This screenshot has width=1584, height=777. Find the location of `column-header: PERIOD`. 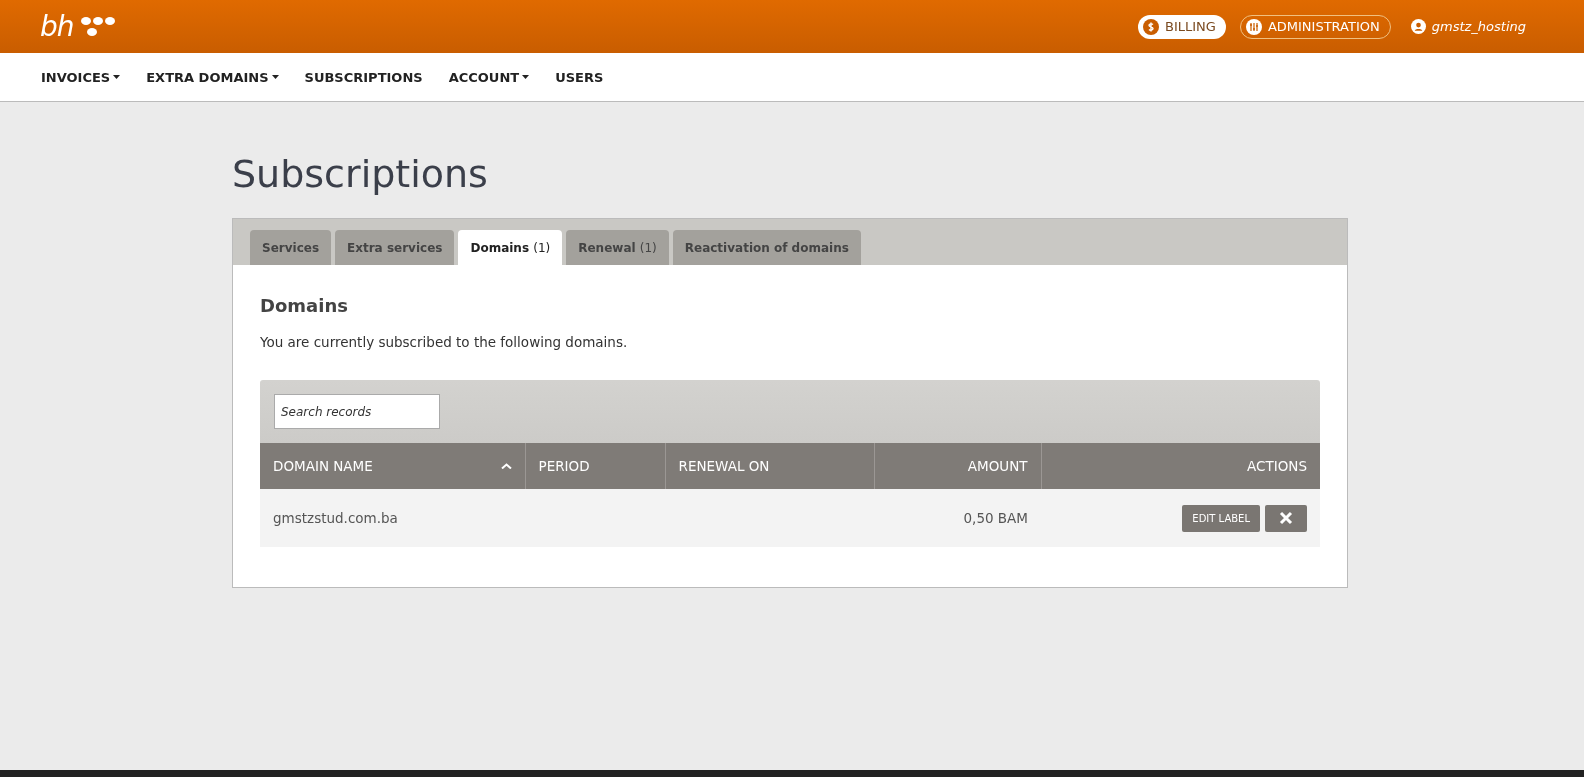

column-header: PERIOD is located at coordinates (595, 466).